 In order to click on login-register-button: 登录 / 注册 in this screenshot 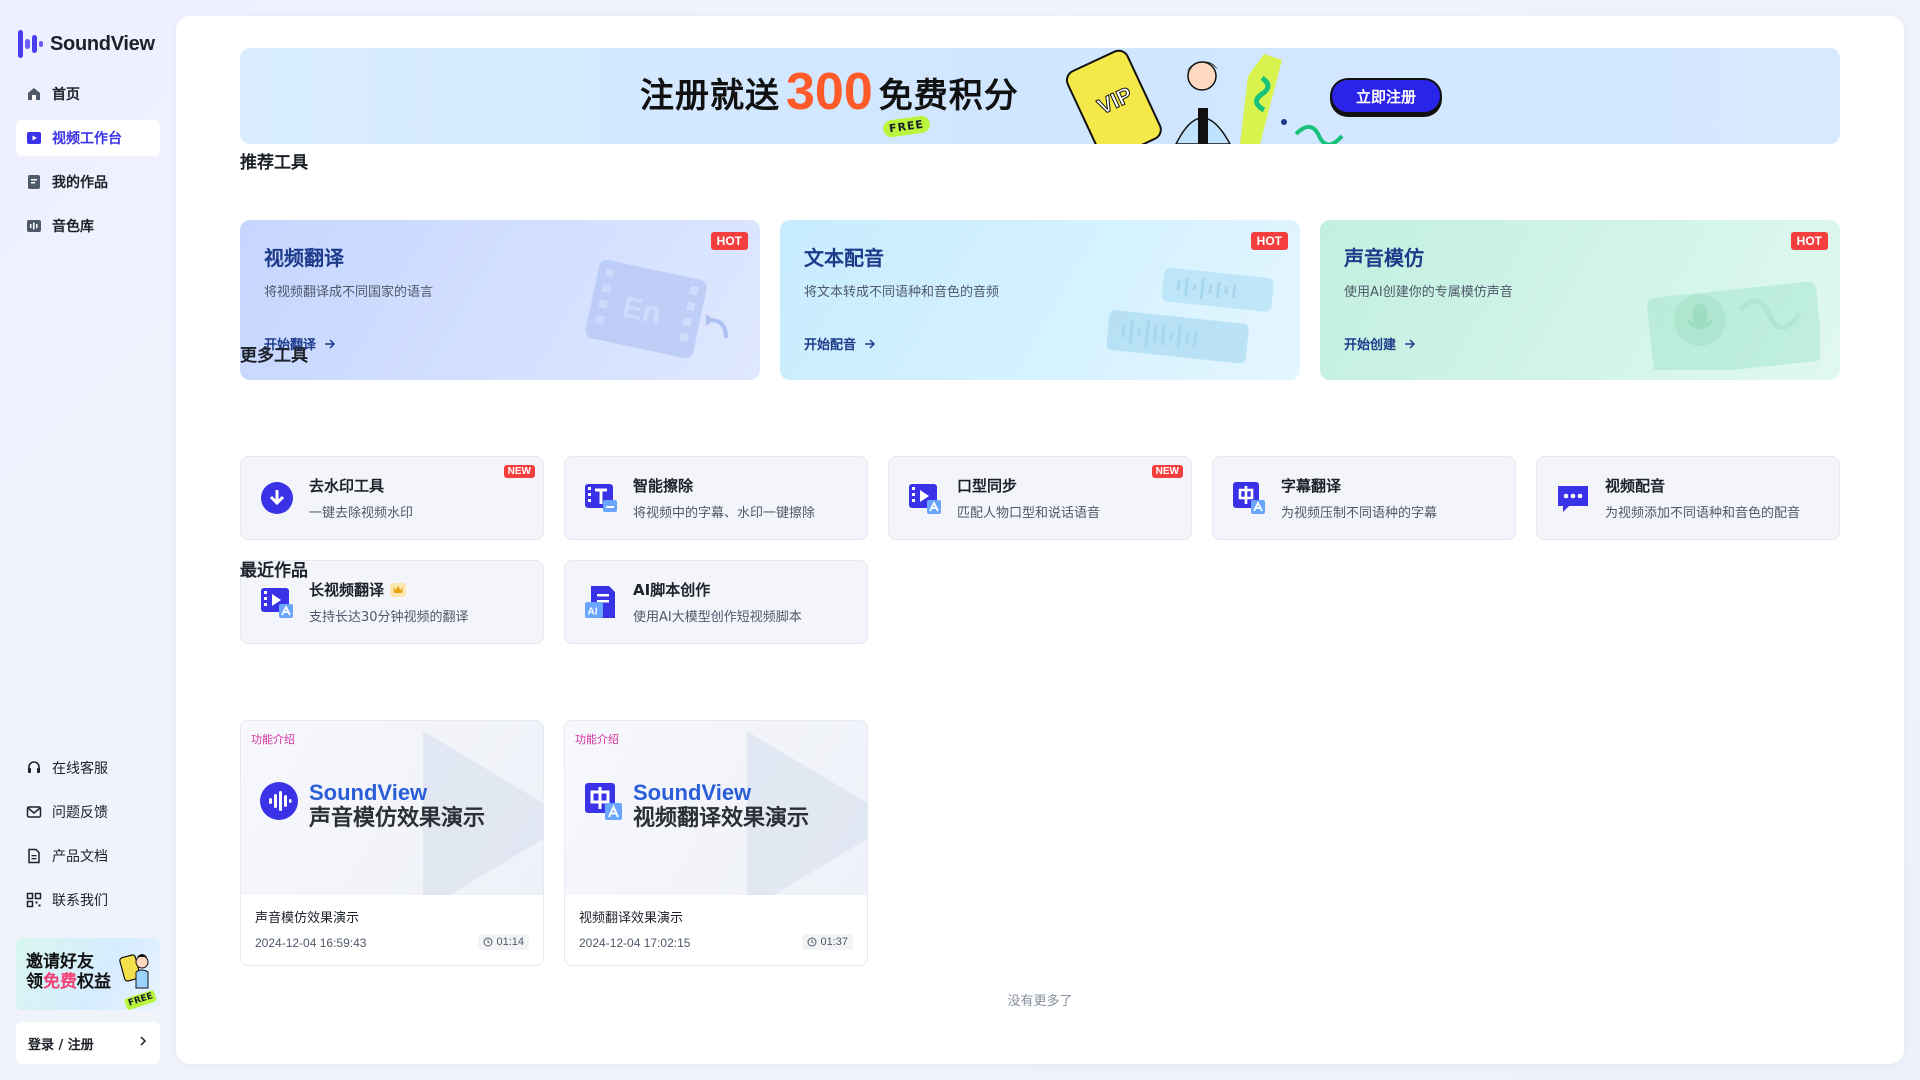, I will do `click(88, 1043)`.